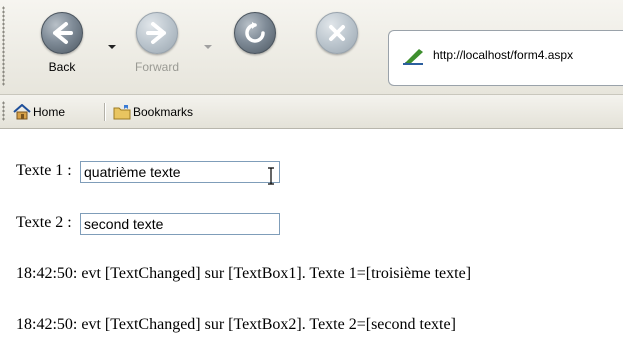 The height and width of the screenshot is (343, 623). I want to click on back-history-dropdown, so click(112, 47).